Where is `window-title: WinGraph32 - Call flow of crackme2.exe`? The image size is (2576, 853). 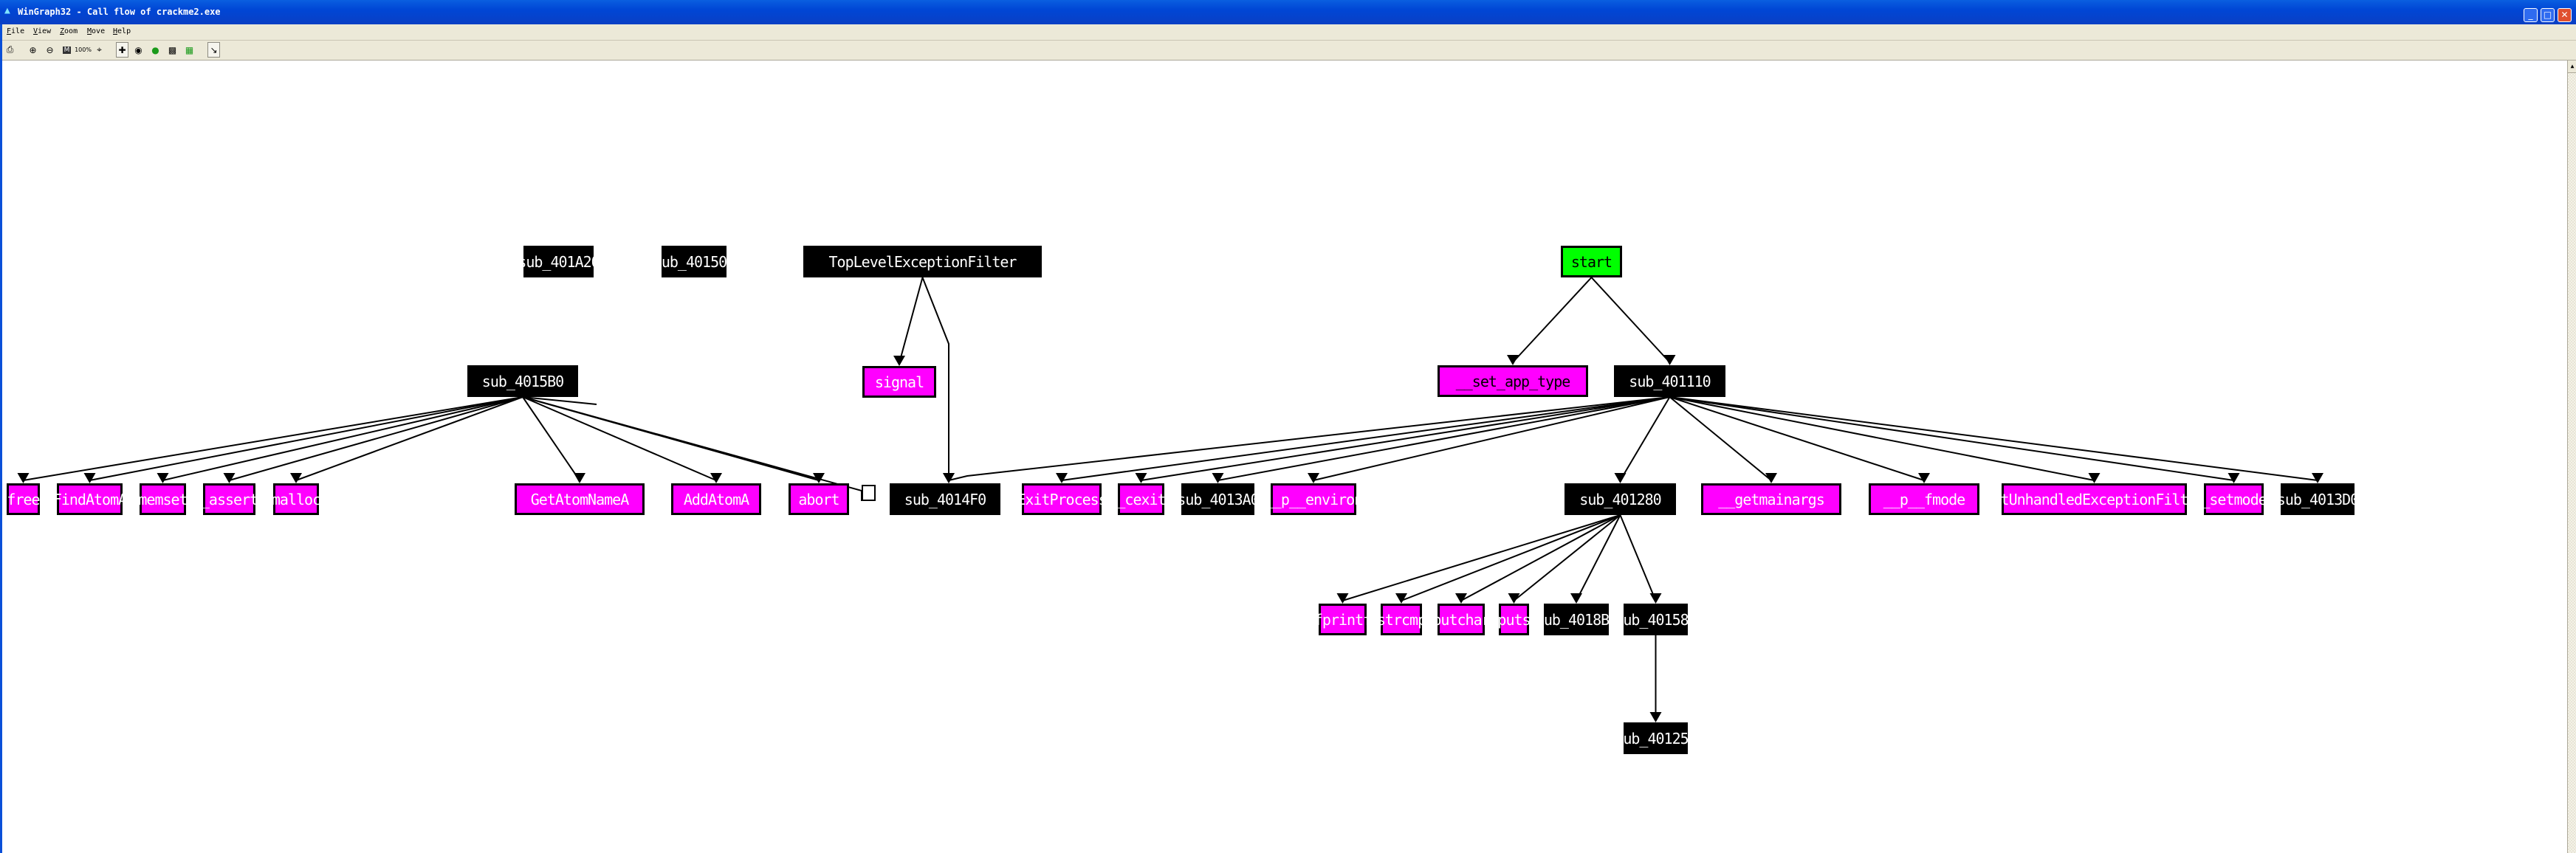
window-title: WinGraph32 - Call flow of crackme2.exe is located at coordinates (119, 12).